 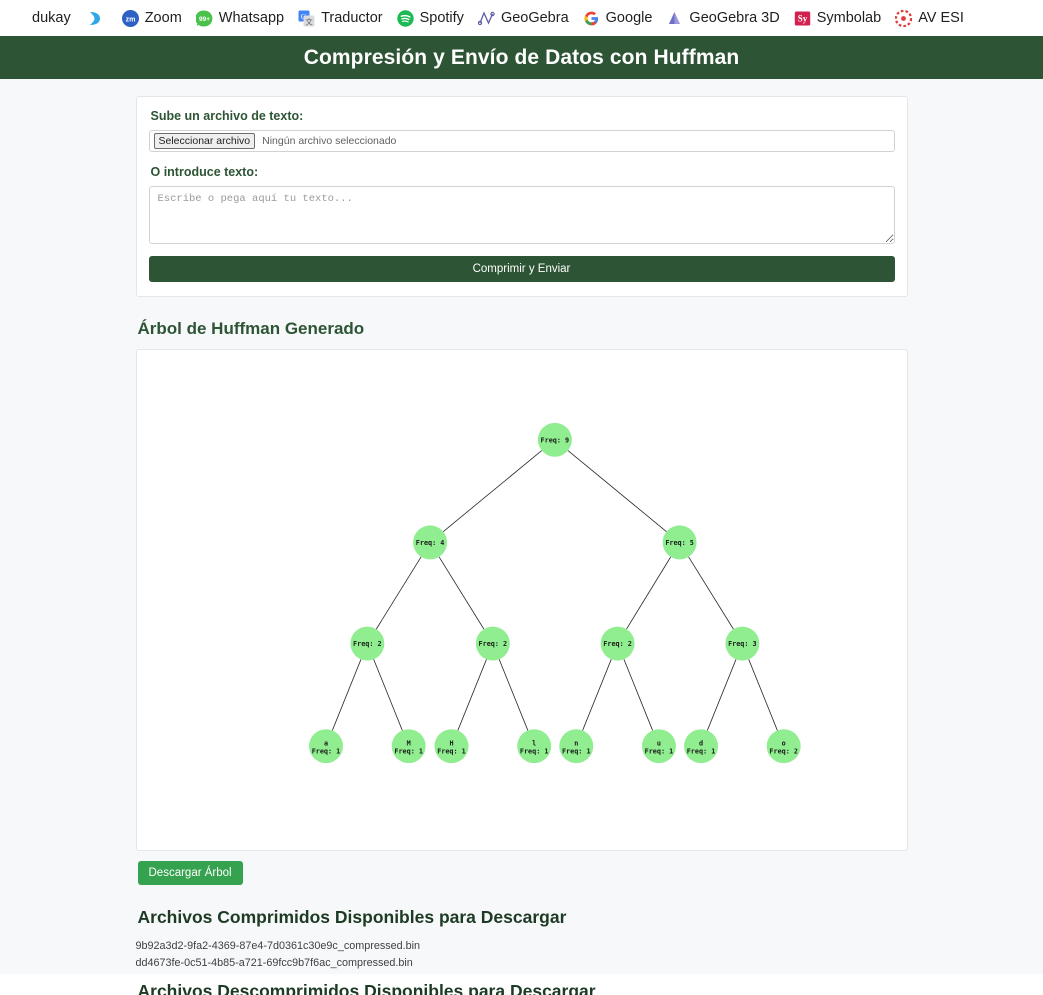 I want to click on page-title: Compresión y Envío de Datos con Huffman, so click(x=521, y=57).